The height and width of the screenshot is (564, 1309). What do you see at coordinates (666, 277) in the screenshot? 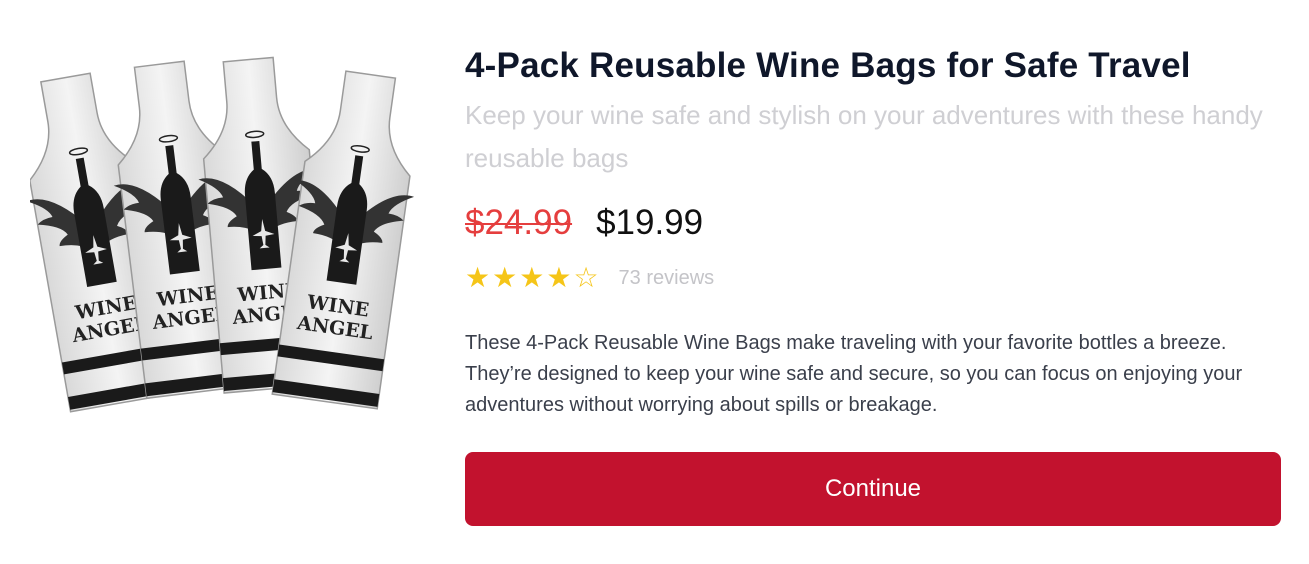
I see `reviews-count: 73 reviews` at bounding box center [666, 277].